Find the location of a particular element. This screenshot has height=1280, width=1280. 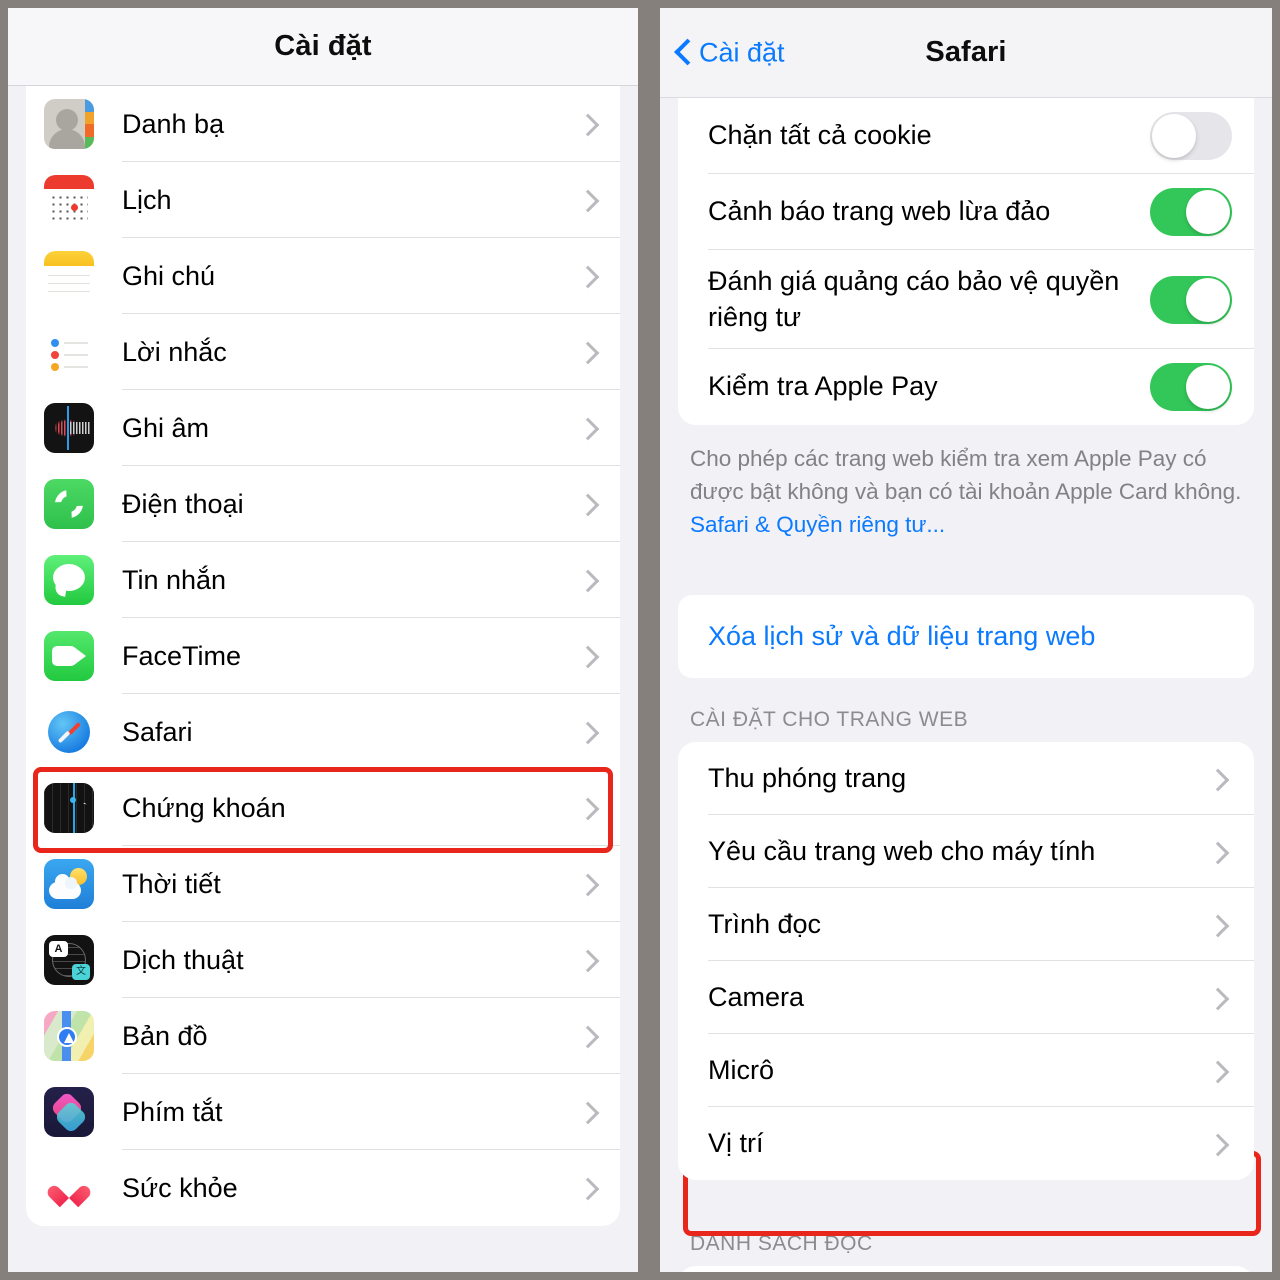

sidebar-item-label: Danh bạ is located at coordinates (173, 123).